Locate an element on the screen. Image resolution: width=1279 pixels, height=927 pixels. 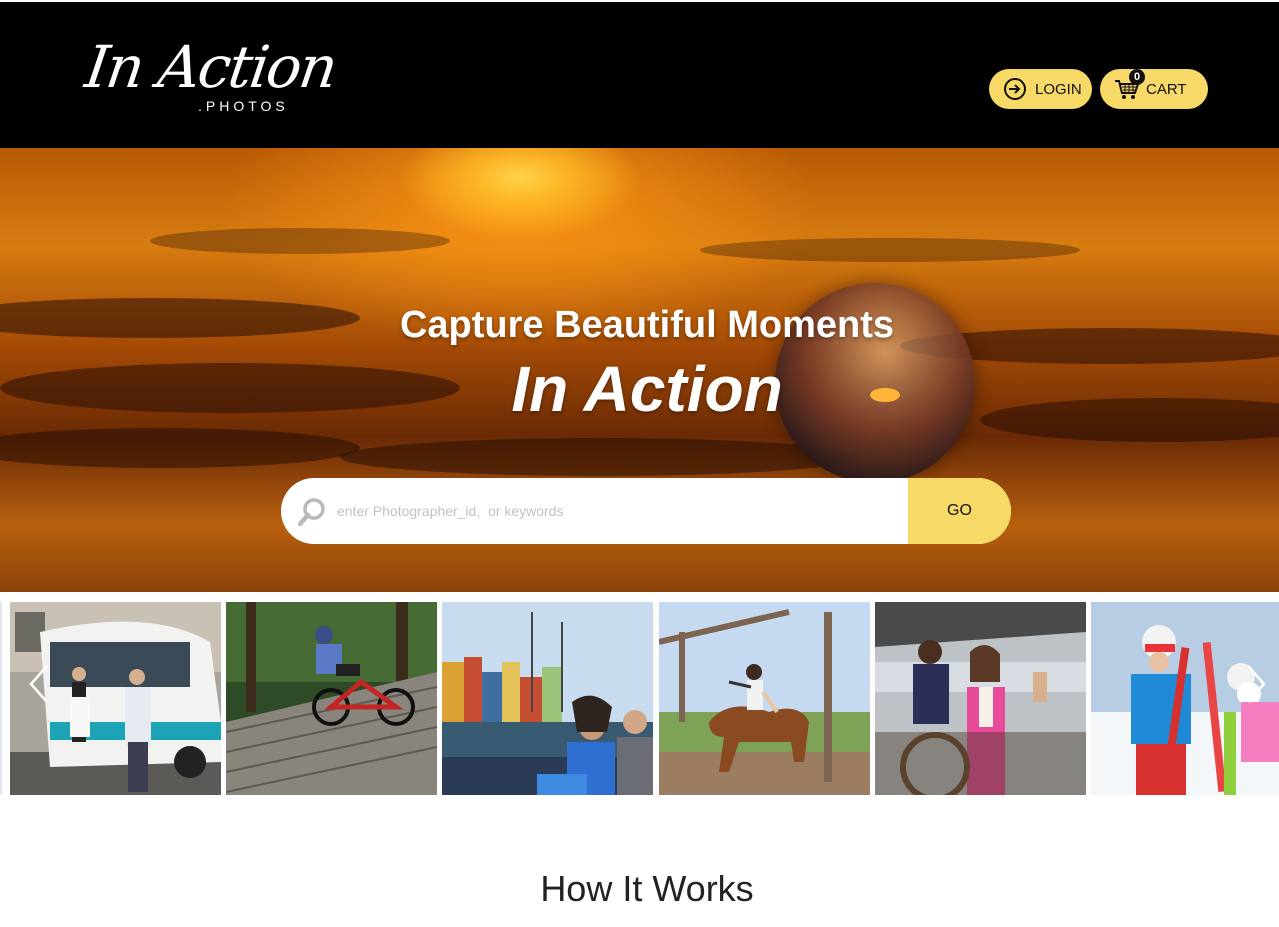
go-button: GO is located at coordinates (959, 511).